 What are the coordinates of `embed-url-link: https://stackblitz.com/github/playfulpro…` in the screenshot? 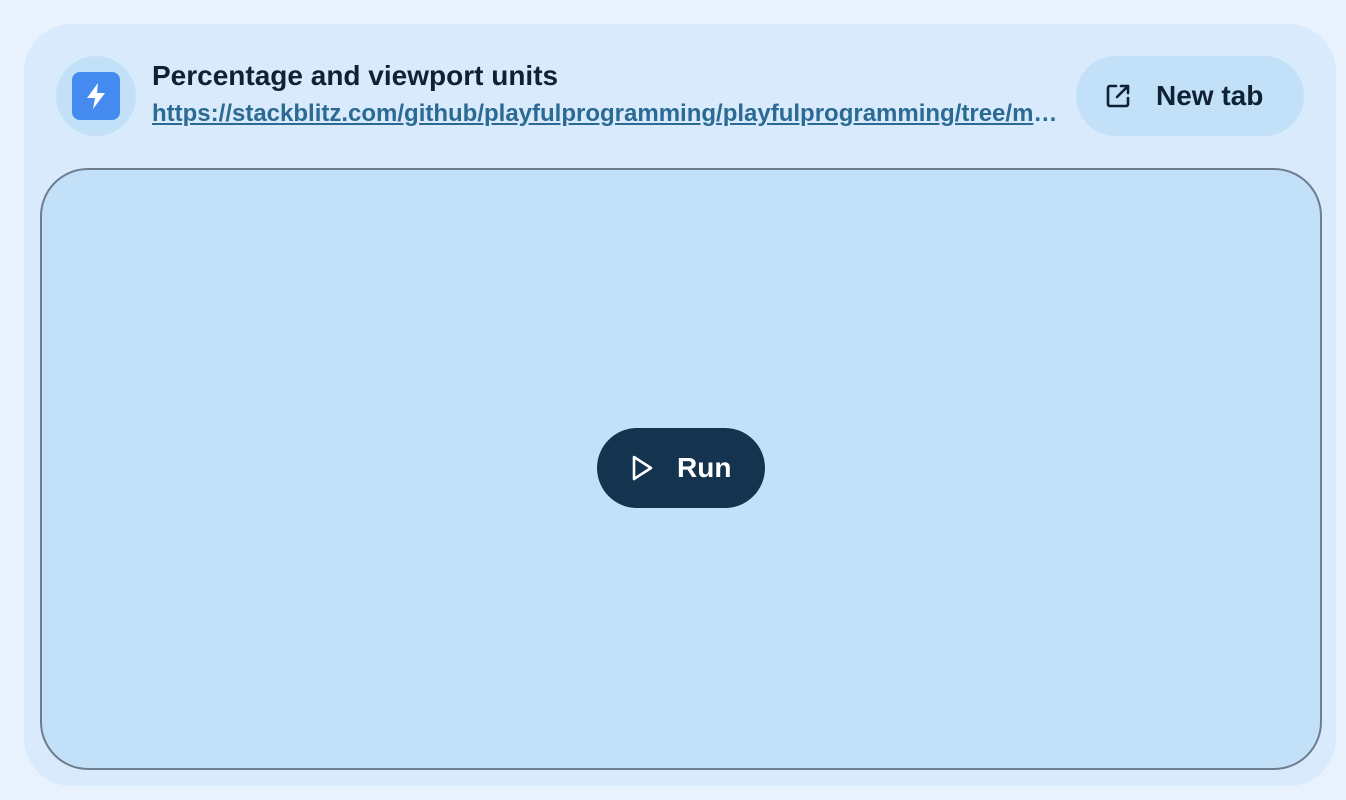 It's located at (606, 114).